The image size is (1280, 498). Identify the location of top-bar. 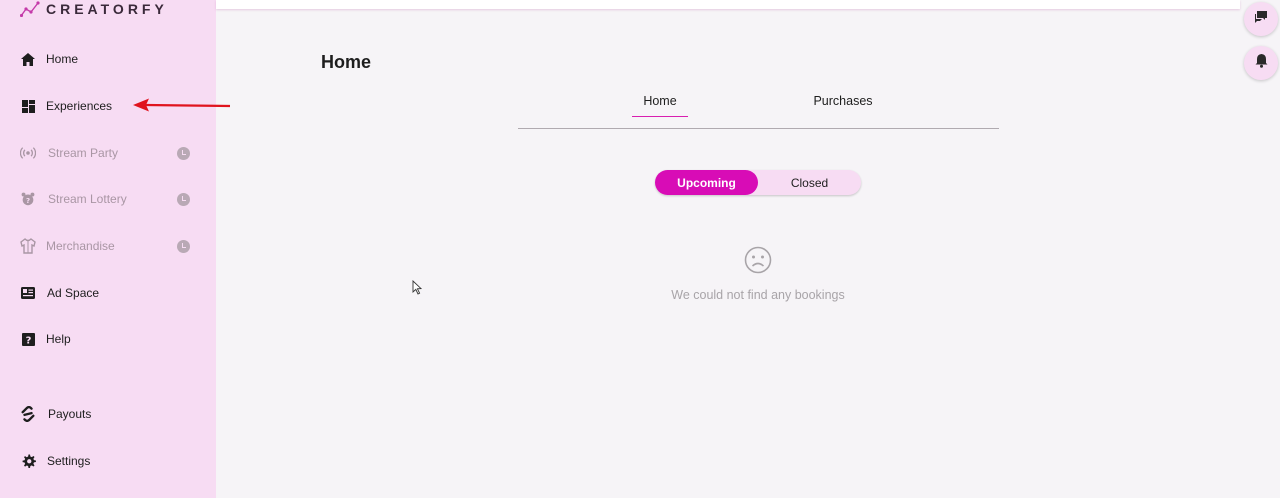
(728, 4).